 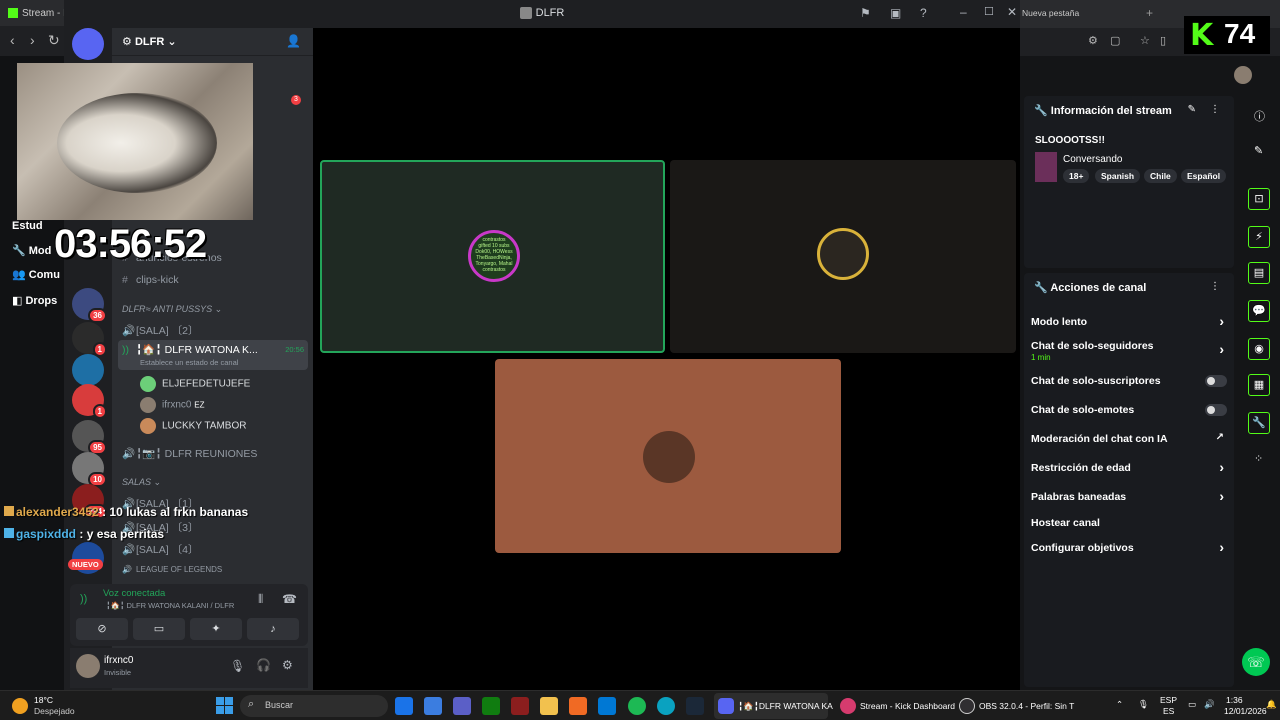 What do you see at coordinates (1271, 704) in the screenshot?
I see `notifications-icon: 🔔` at bounding box center [1271, 704].